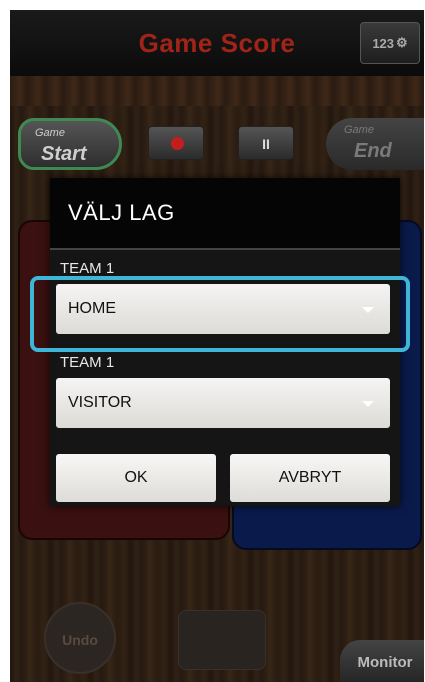  I want to click on undo-label: Undo, so click(80, 640).